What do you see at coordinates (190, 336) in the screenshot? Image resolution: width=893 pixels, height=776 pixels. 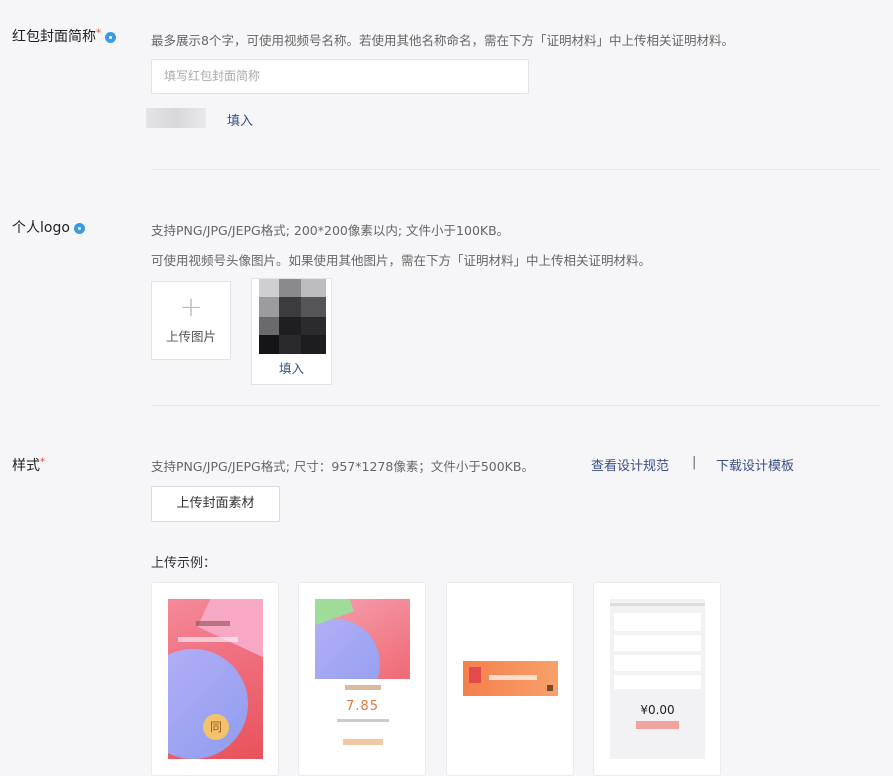 I see `upload-image-label: 上传图片` at bounding box center [190, 336].